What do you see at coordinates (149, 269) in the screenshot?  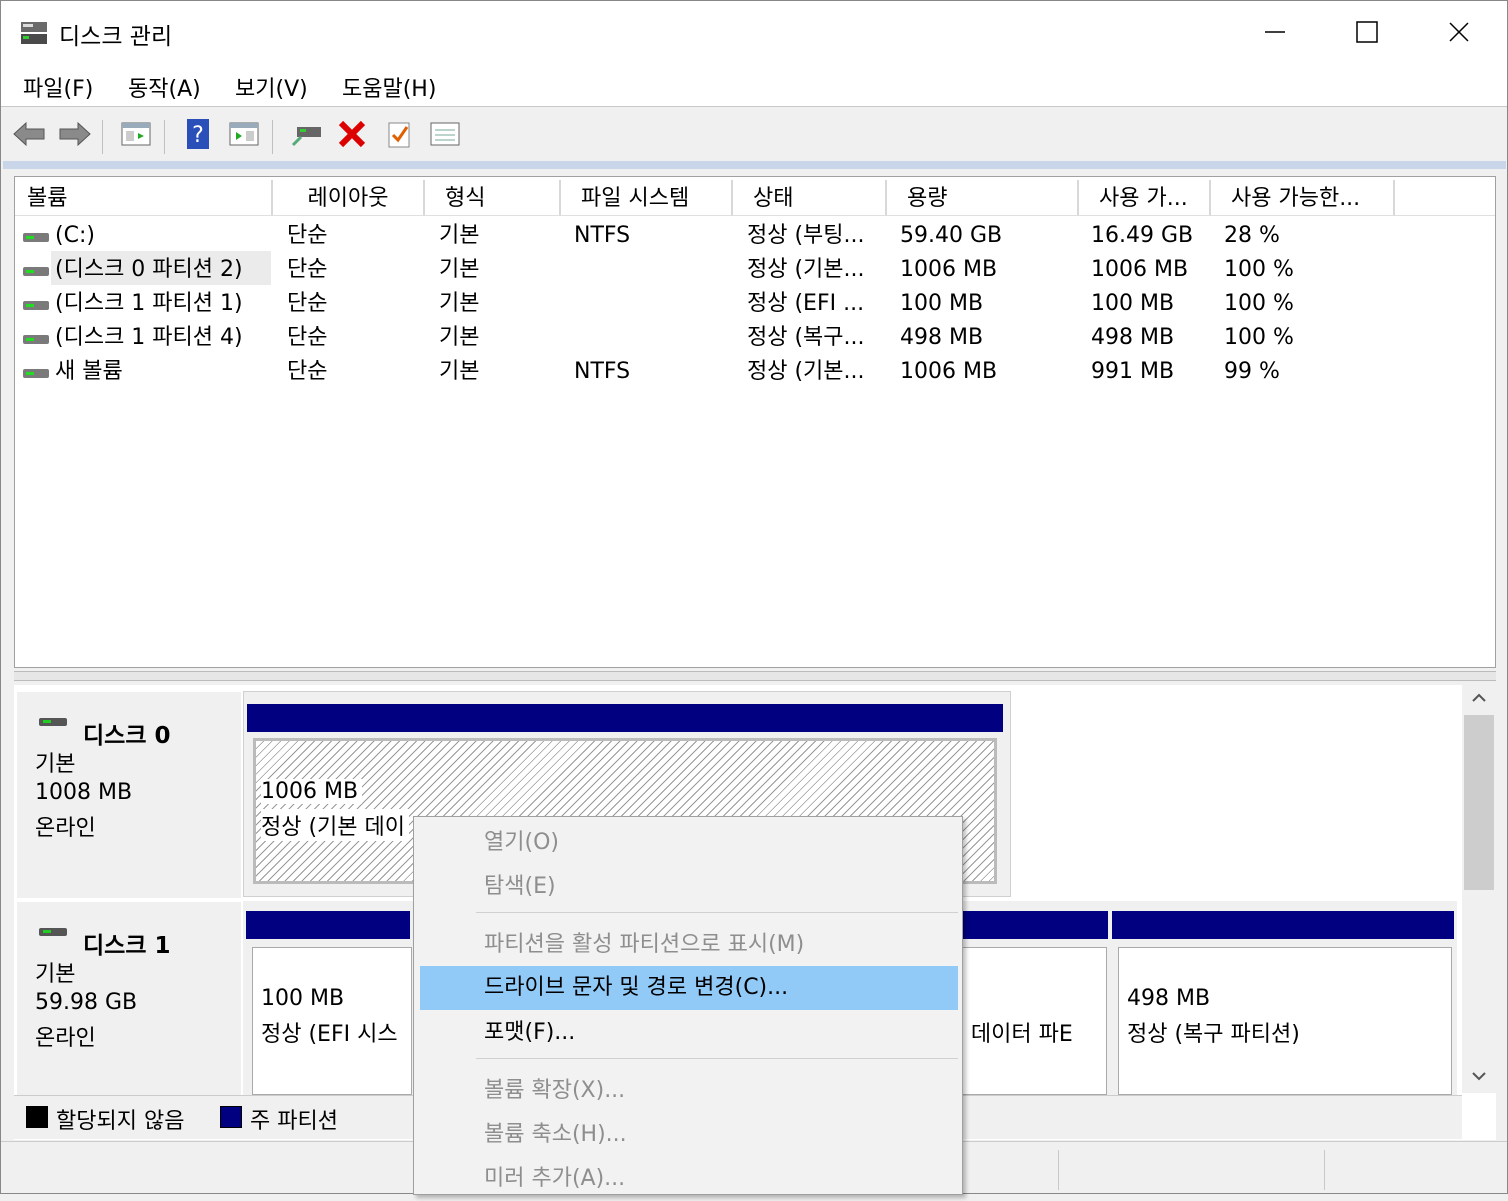 I see `cell-volume: (디스크 0 파티션 2)` at bounding box center [149, 269].